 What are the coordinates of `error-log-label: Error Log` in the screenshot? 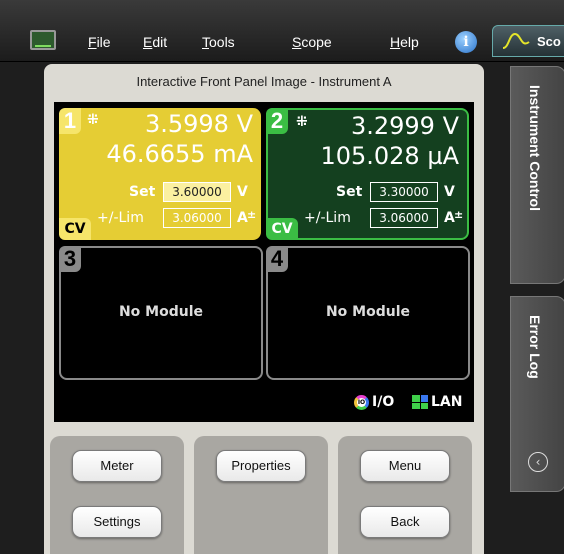 It's located at (535, 347).